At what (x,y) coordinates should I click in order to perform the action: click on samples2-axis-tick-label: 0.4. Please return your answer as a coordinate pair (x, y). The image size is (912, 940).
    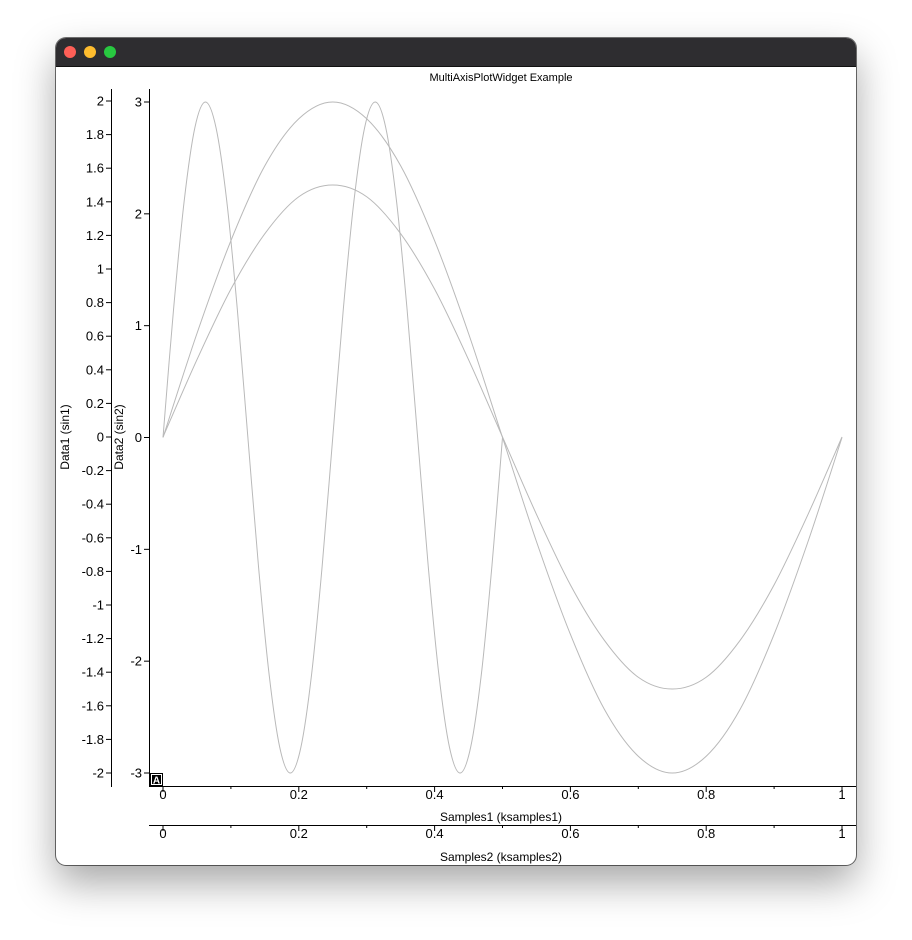
    Looking at the image, I should click on (435, 833).